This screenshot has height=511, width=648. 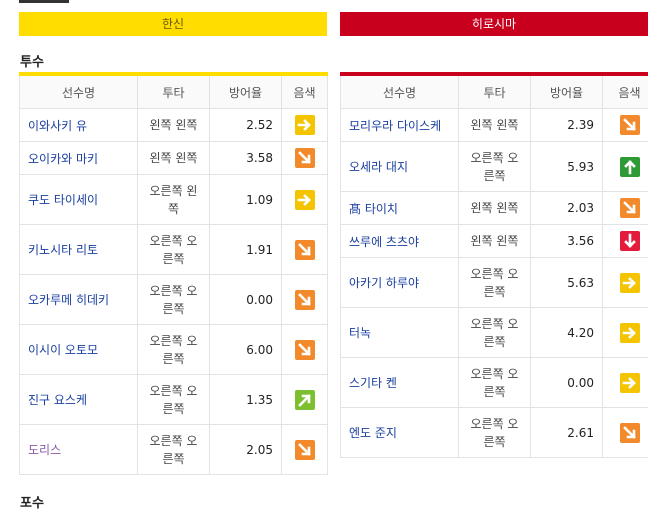 I want to click on table-row: 이와사키 유 왼쪽 왼쪽 2.52, so click(x=174, y=125).